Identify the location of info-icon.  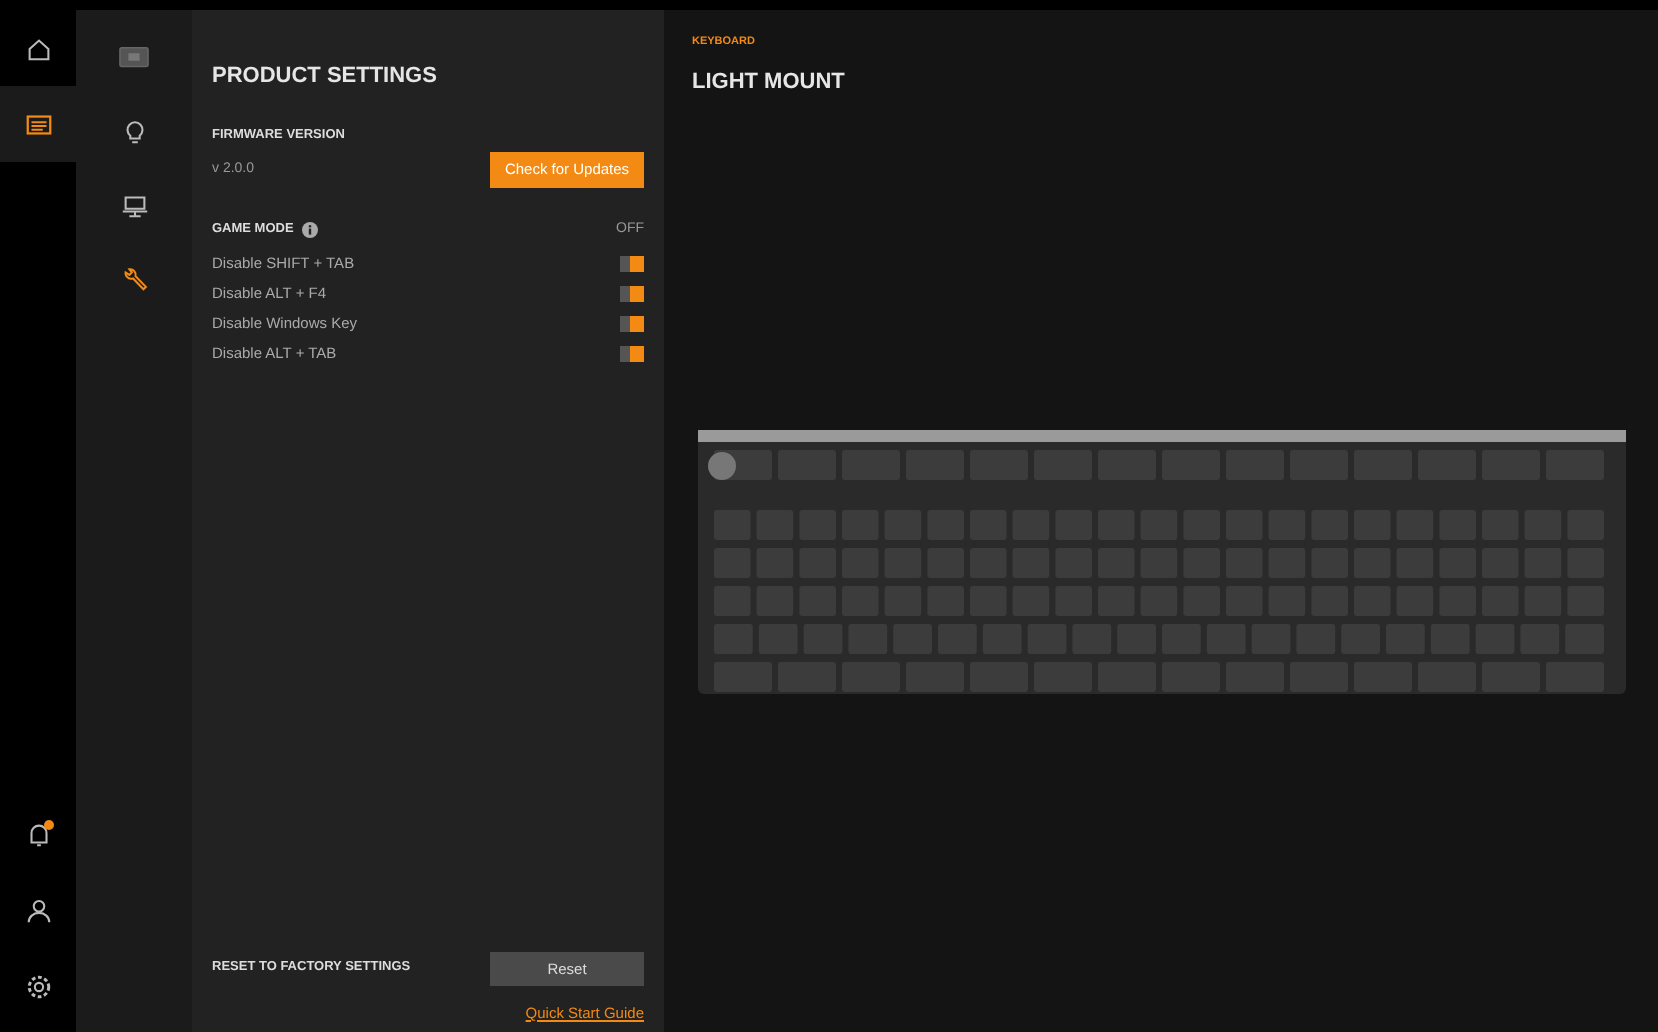
(309, 229).